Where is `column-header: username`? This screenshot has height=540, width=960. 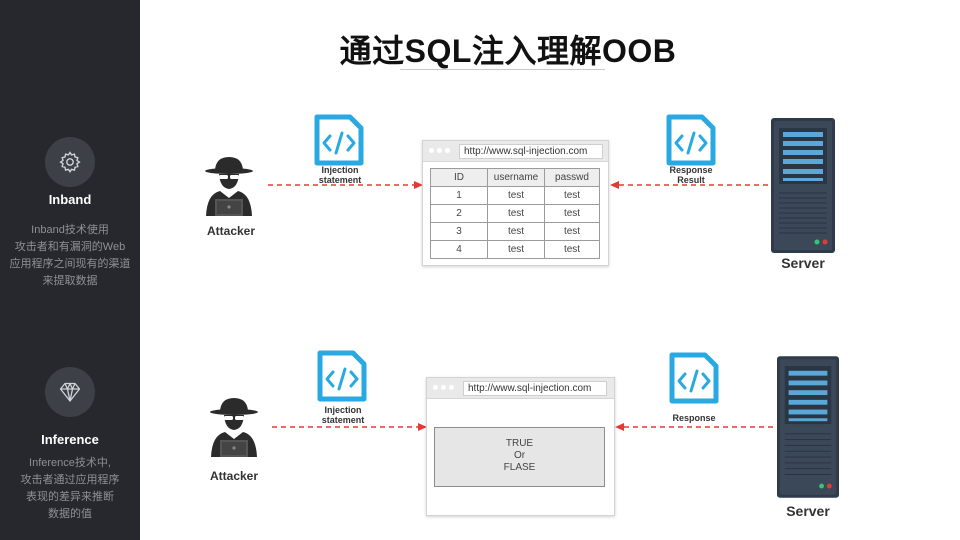
column-header: username is located at coordinates (516, 177).